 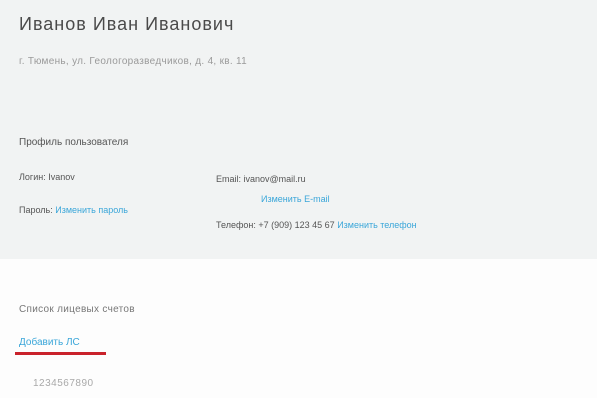 What do you see at coordinates (63, 383) in the screenshot?
I see `account-list-item: 1234567890` at bounding box center [63, 383].